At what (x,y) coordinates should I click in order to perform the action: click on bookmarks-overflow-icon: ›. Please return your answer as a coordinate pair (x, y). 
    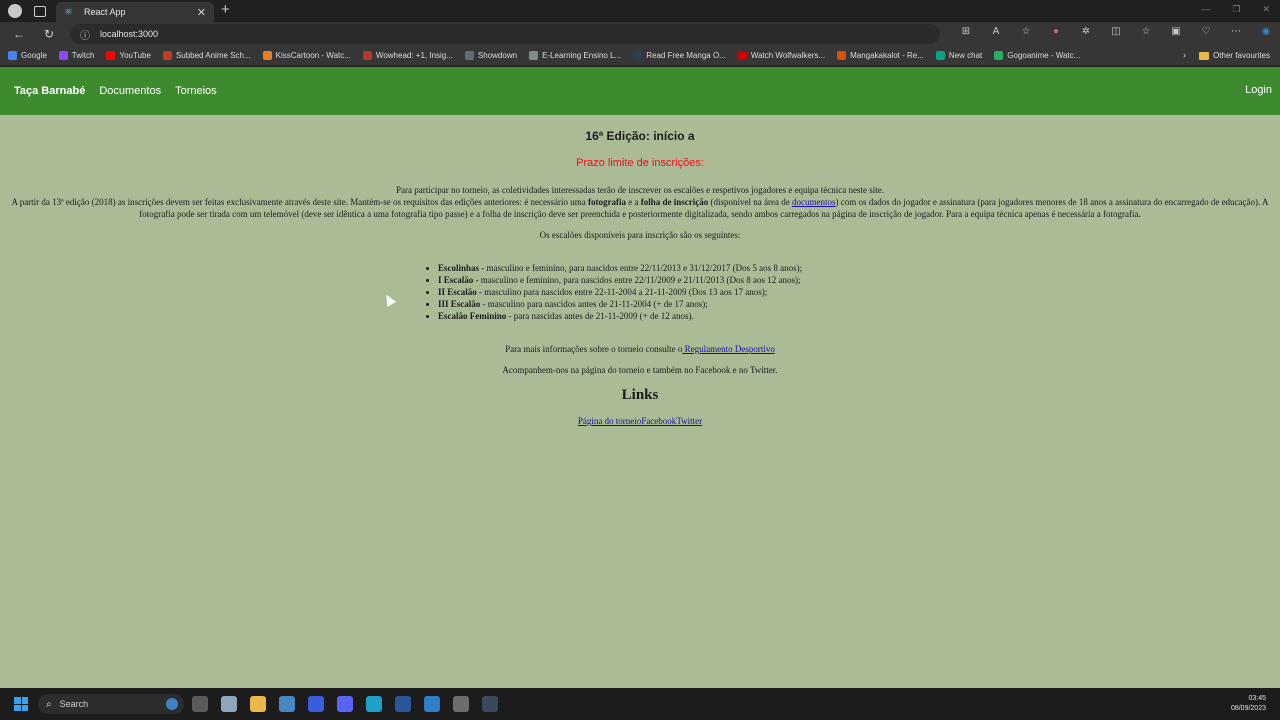
    Looking at the image, I should click on (1184, 55).